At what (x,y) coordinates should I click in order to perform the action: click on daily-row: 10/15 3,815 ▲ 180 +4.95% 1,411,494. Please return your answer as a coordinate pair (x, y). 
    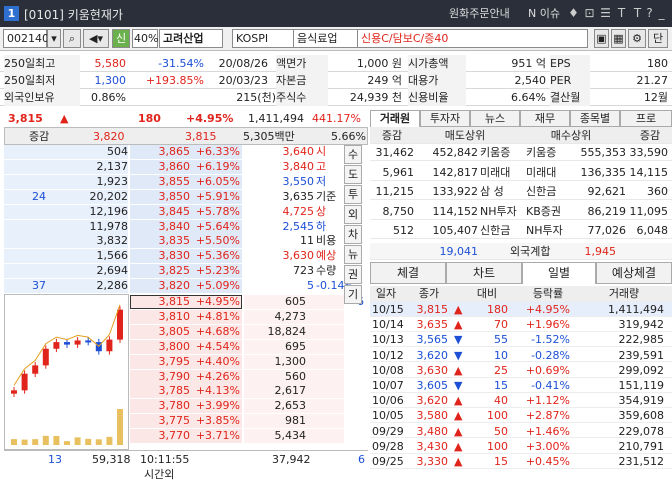
    Looking at the image, I should click on (521, 309).